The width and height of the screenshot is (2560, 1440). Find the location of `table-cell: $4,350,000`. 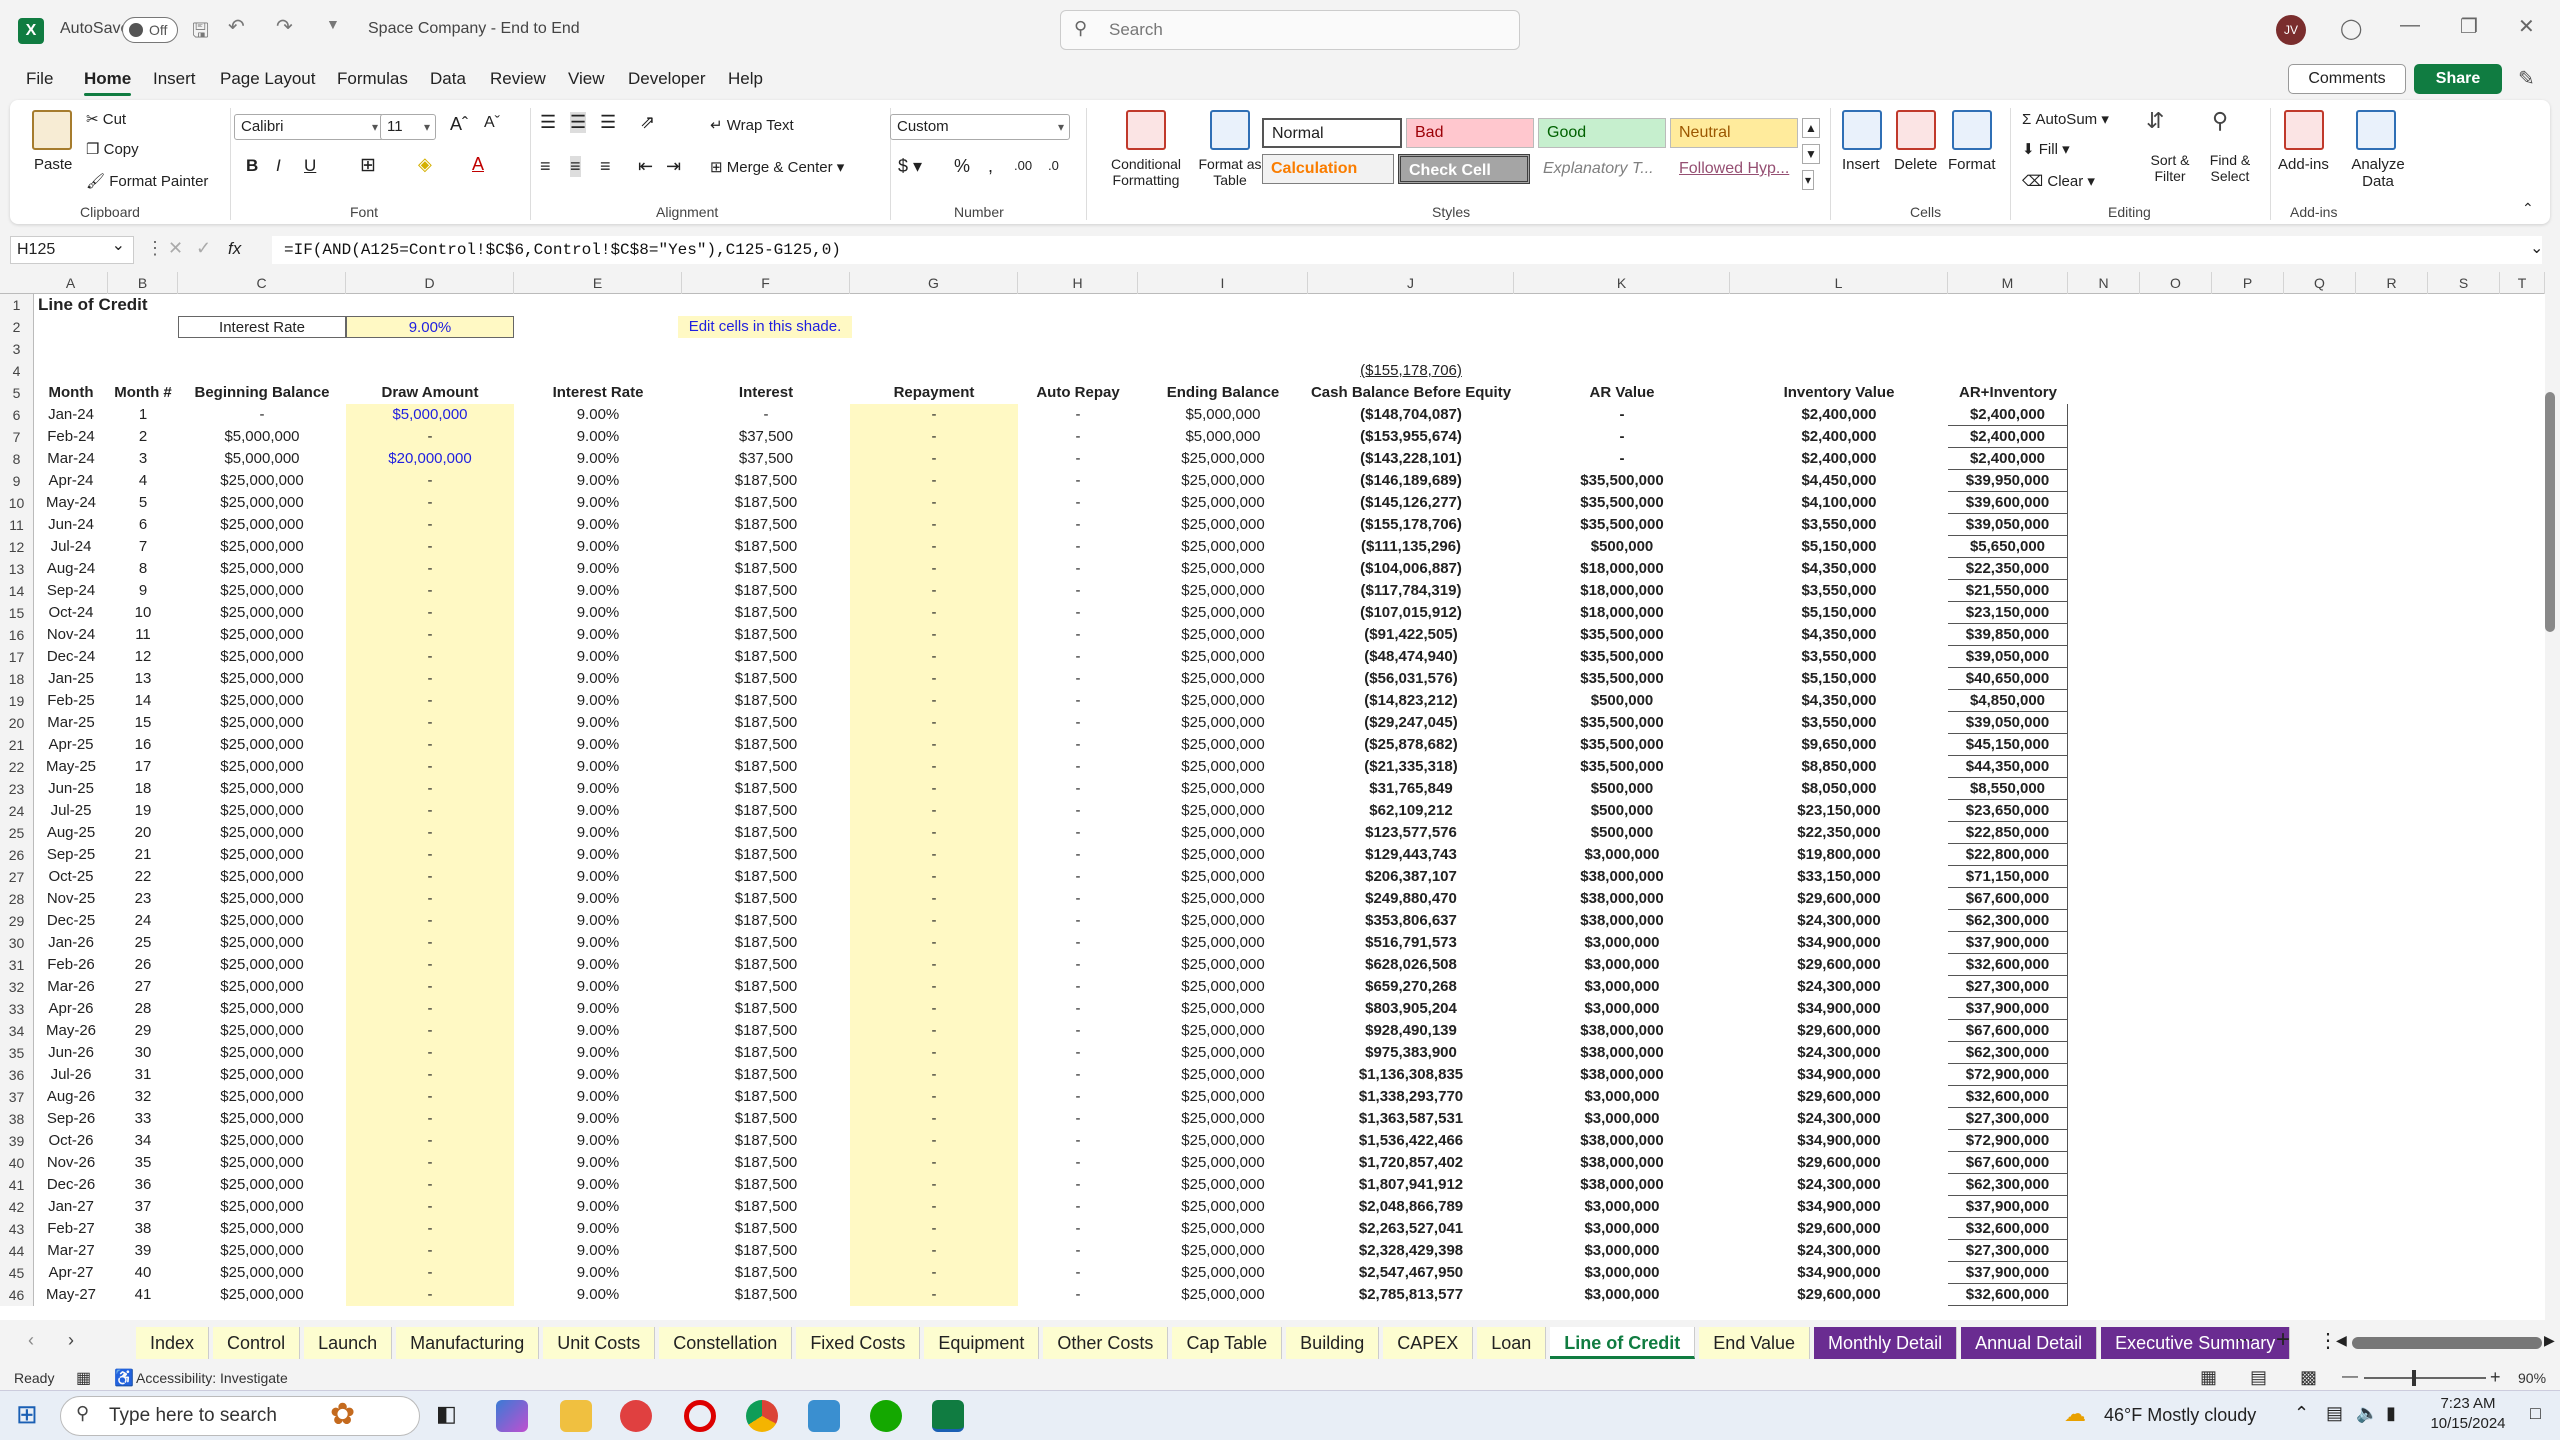

table-cell: $4,350,000 is located at coordinates (1839, 569).